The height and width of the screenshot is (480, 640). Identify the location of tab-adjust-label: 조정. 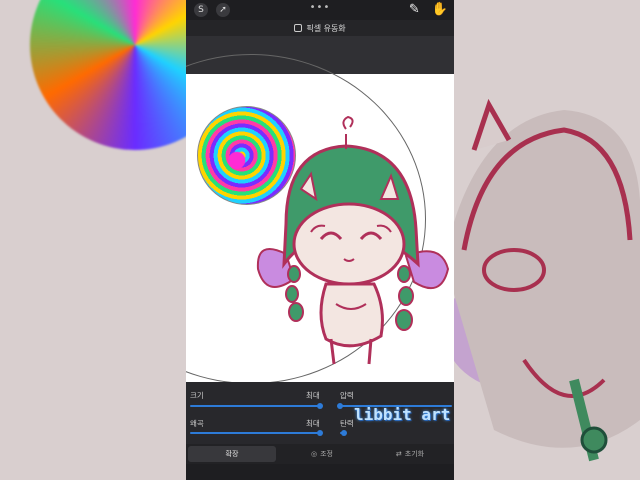
(326, 454).